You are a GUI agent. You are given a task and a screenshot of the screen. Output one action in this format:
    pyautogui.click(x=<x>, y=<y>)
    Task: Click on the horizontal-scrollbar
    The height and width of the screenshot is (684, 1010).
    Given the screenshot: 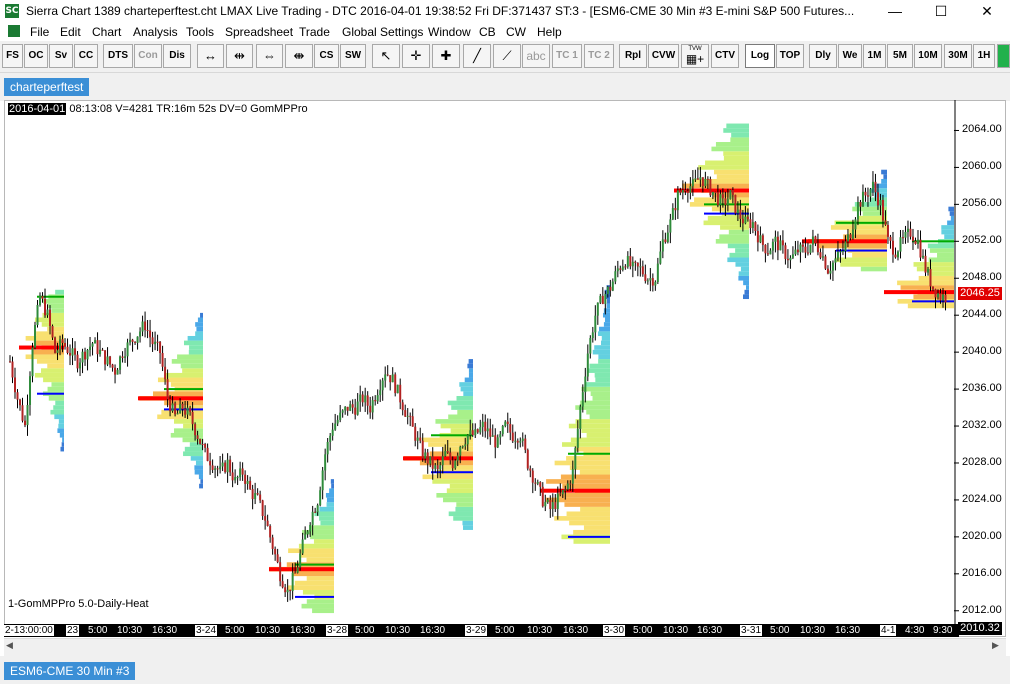 What is the action you would take?
    pyautogui.click(x=505, y=647)
    